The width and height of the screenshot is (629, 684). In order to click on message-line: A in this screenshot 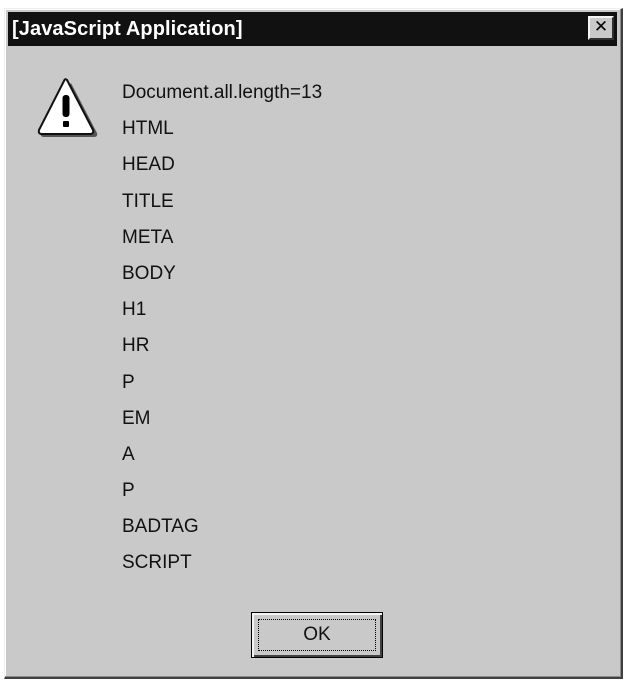, I will do `click(128, 454)`.